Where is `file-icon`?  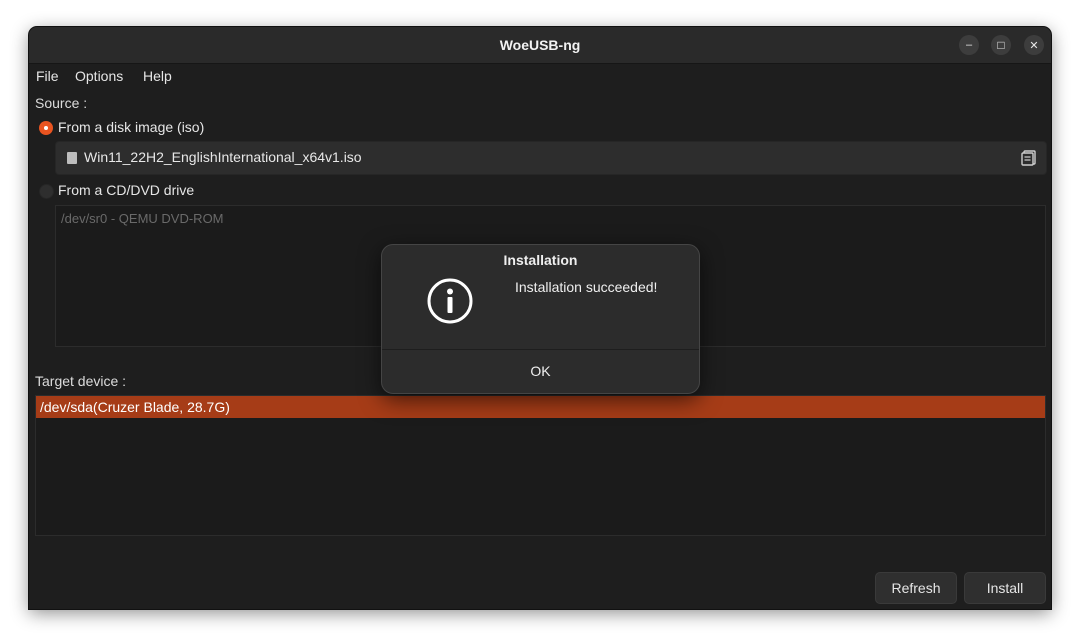 file-icon is located at coordinates (72, 158).